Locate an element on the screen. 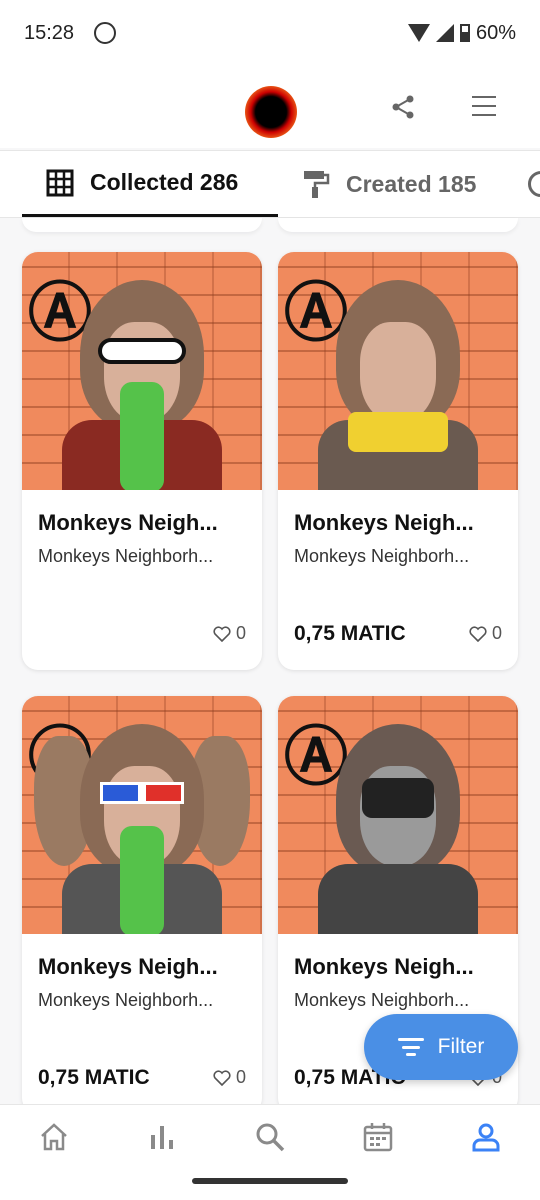  tab-overflow-icon is located at coordinates (534, 184).